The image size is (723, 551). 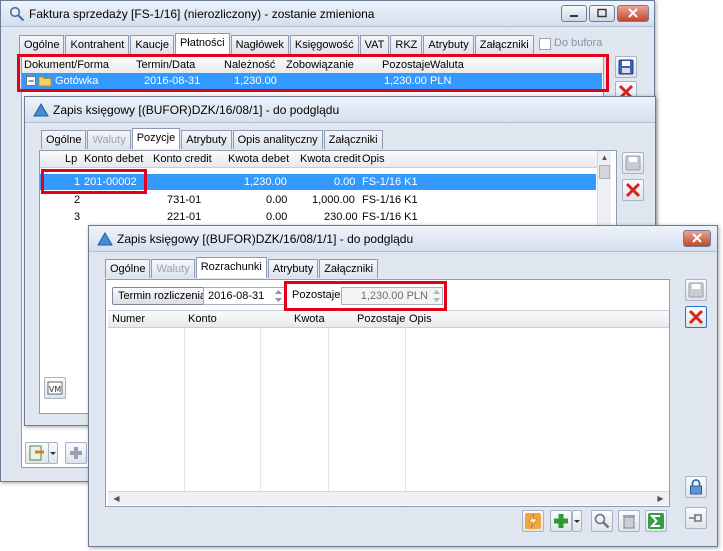 I want to click on col-kwota: Kwota, so click(x=309, y=319).